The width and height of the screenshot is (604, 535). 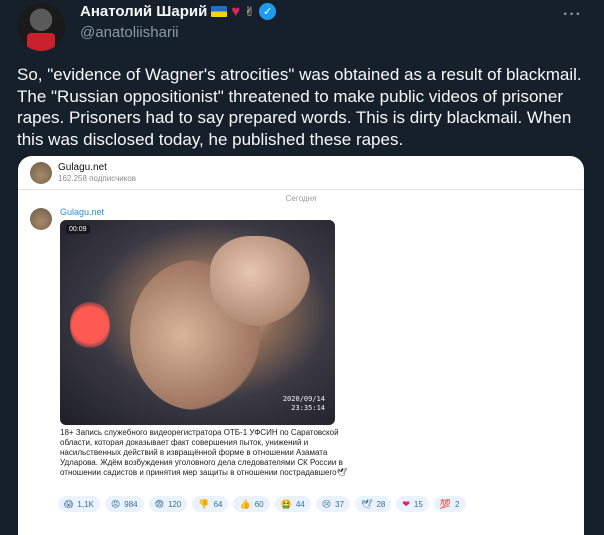 I want to click on handle: @anatoliisharii, so click(x=129, y=32).